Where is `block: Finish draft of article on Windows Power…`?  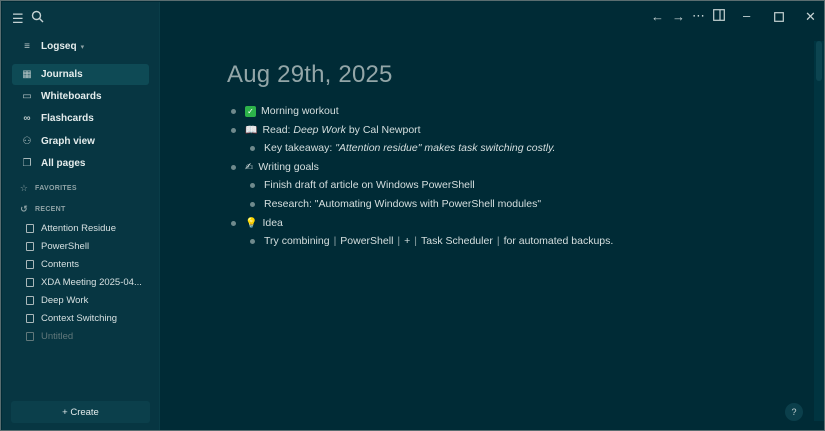 block: Finish draft of article on Windows Power… is located at coordinates (362, 185).